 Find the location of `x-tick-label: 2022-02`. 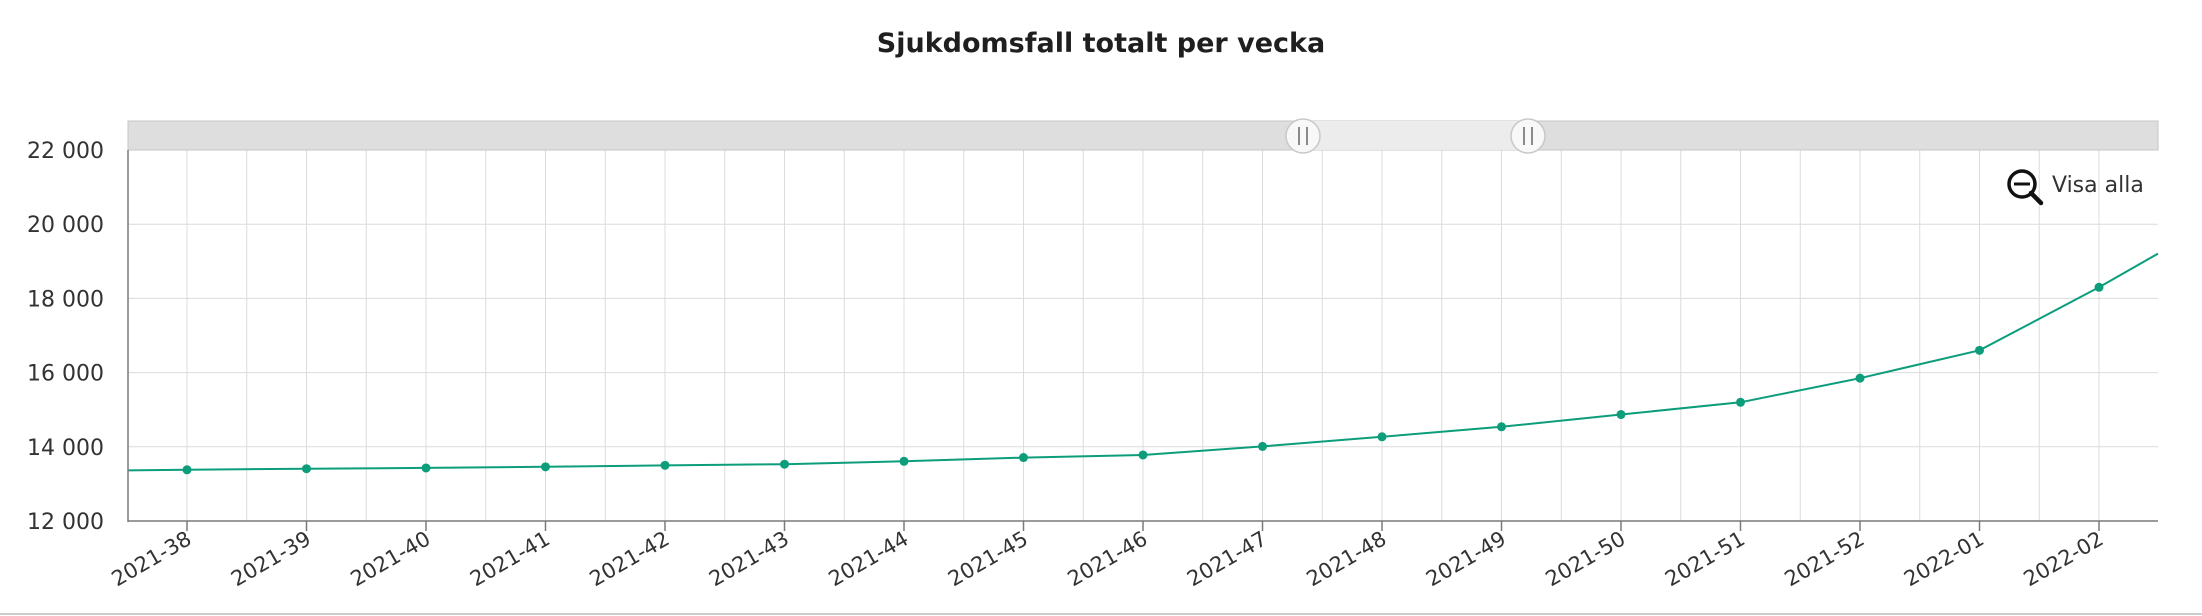

x-tick-label: 2022-02 is located at coordinates (2064, 559).